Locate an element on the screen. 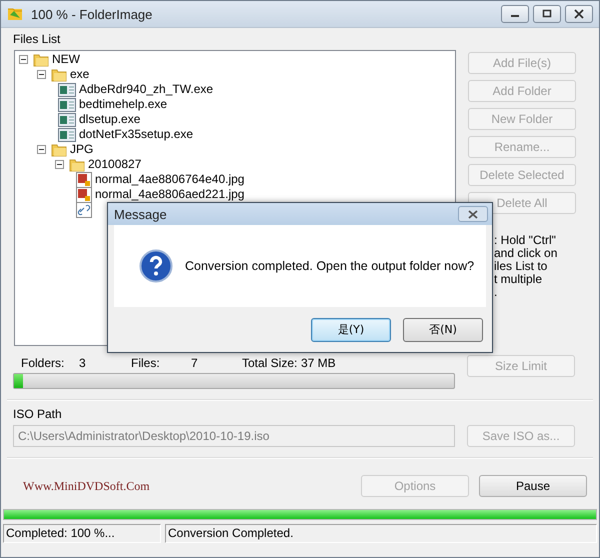 The image size is (600, 558). stat-value: 3 is located at coordinates (83, 363).